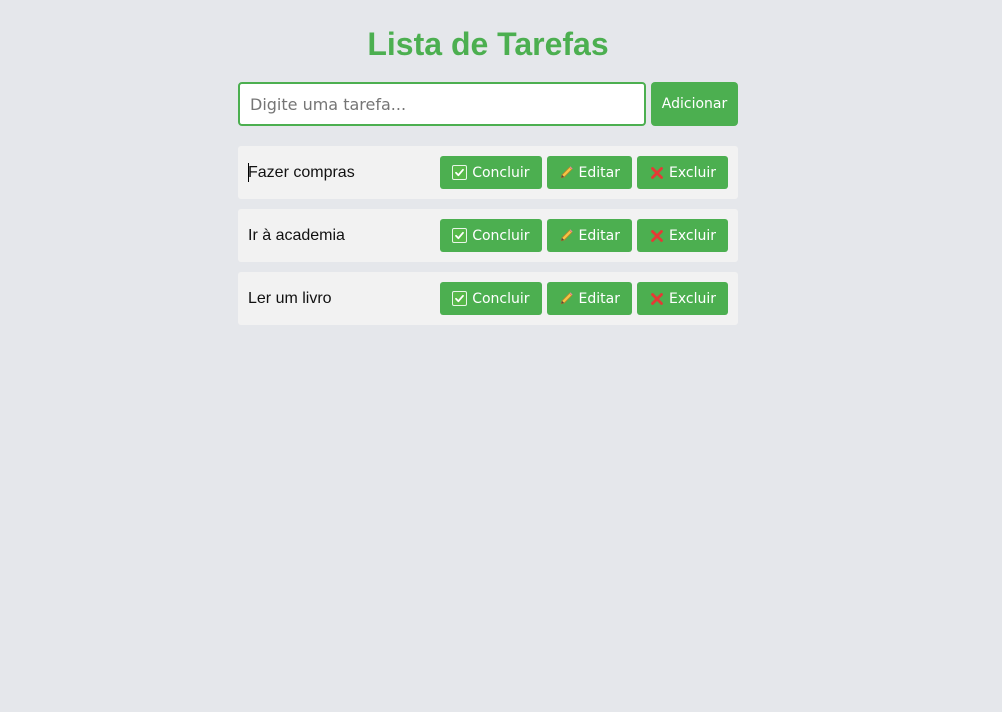  I want to click on add-task-form: Adicionar, so click(488, 104).